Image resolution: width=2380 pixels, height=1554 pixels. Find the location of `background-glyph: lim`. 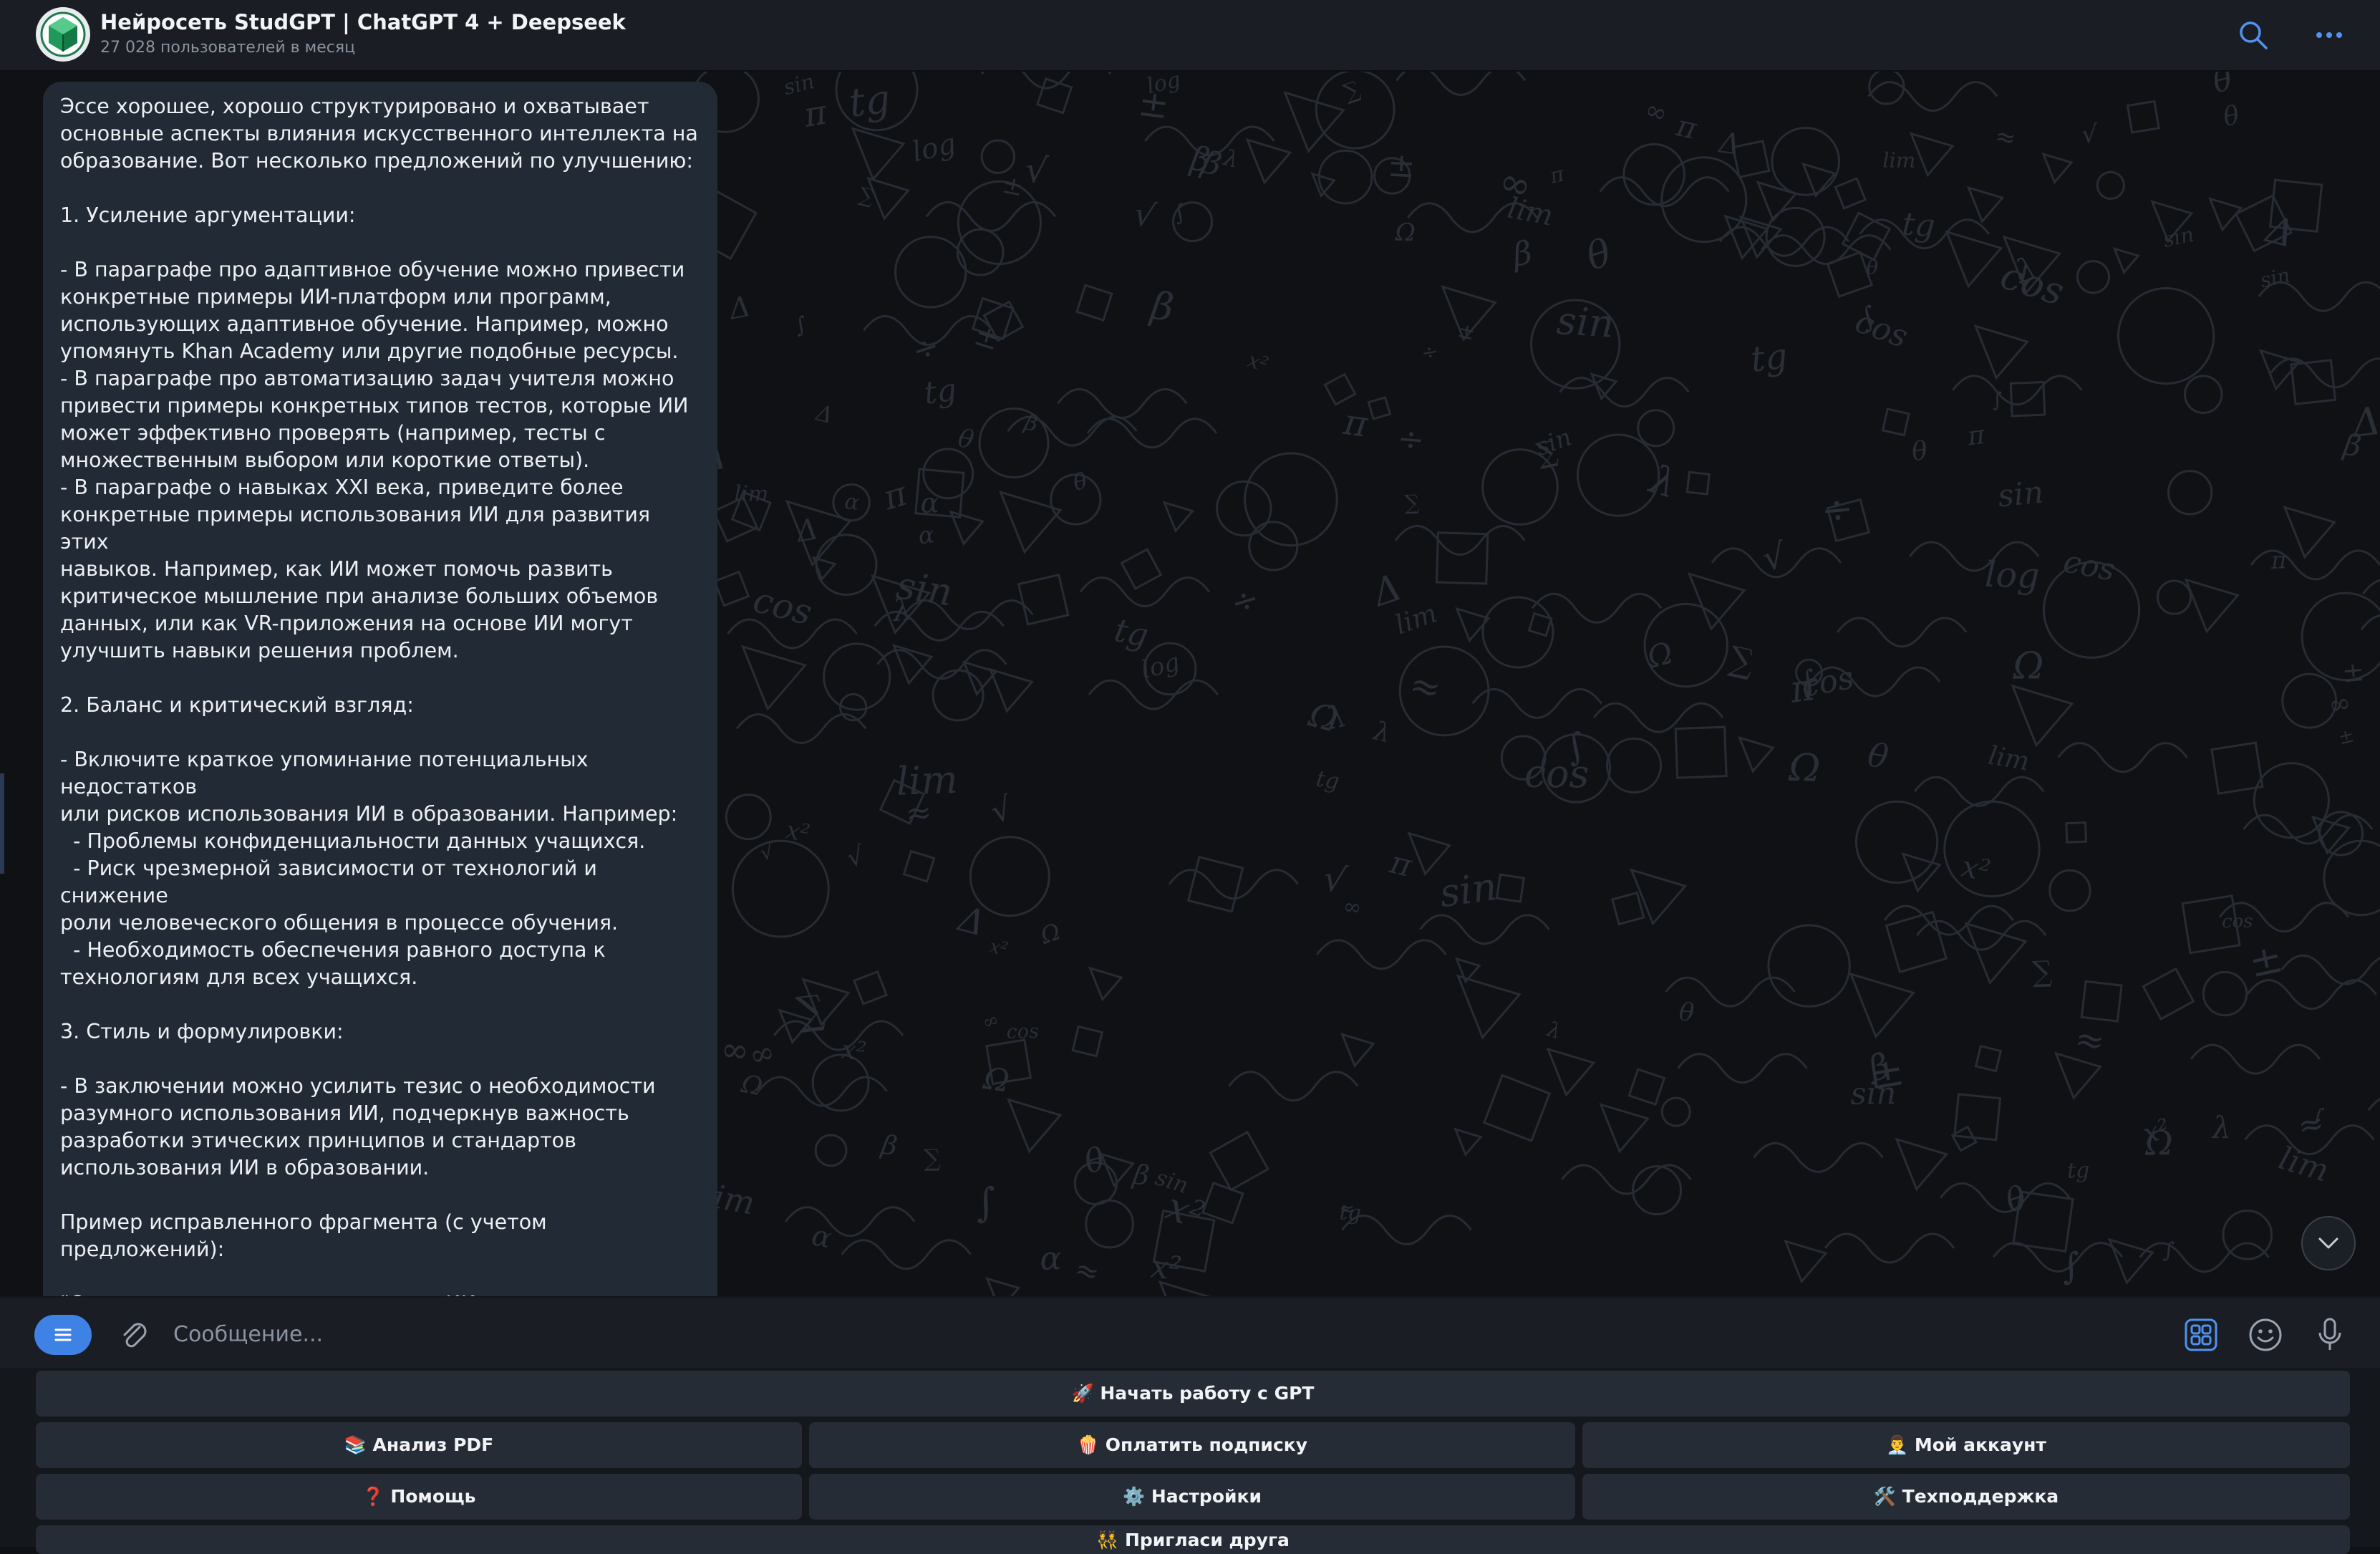

background-glyph: lim is located at coordinates (2008, 759).